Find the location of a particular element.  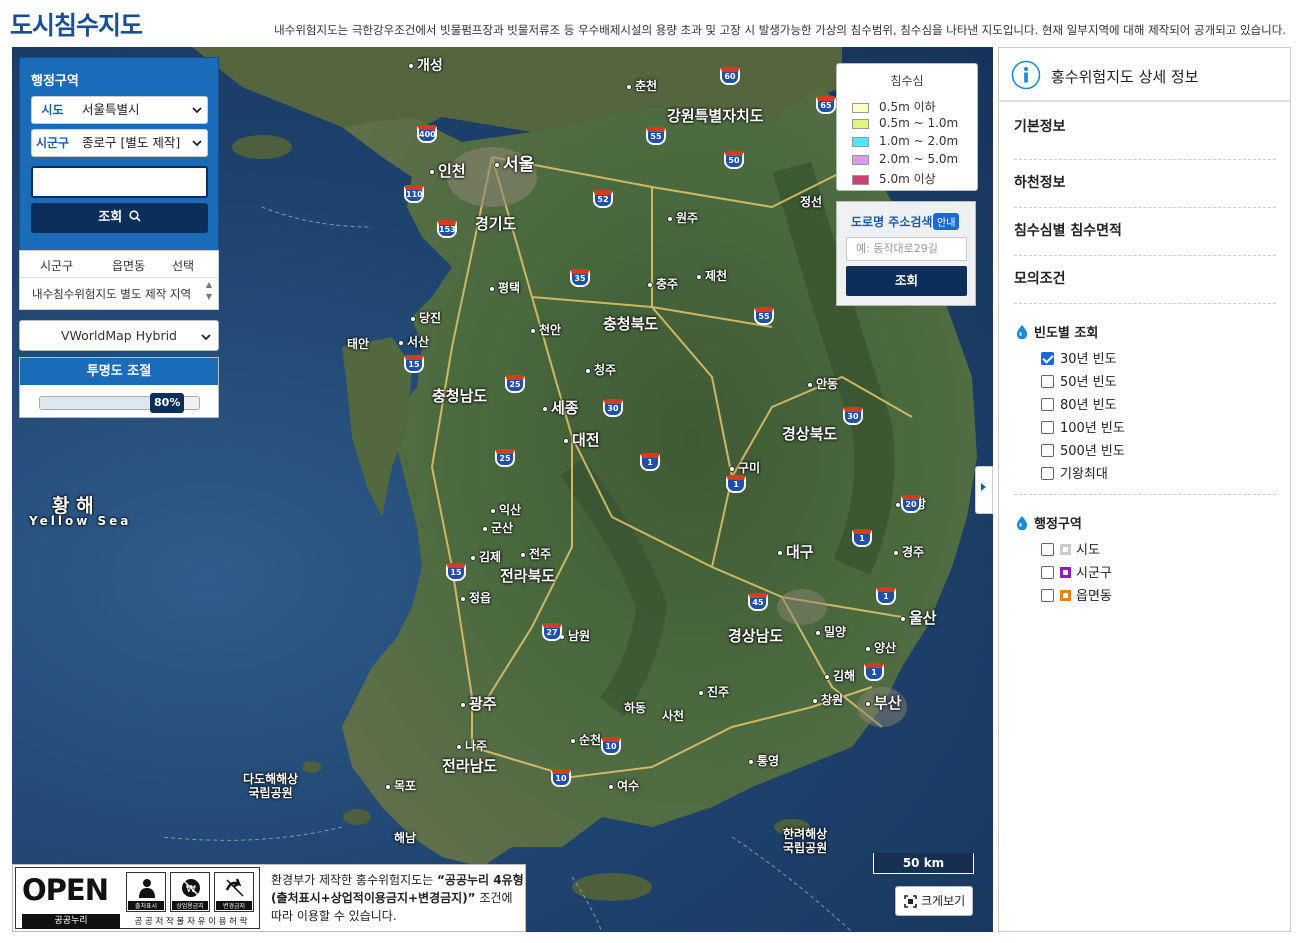

legend-title: 침수심 is located at coordinates (907, 81).